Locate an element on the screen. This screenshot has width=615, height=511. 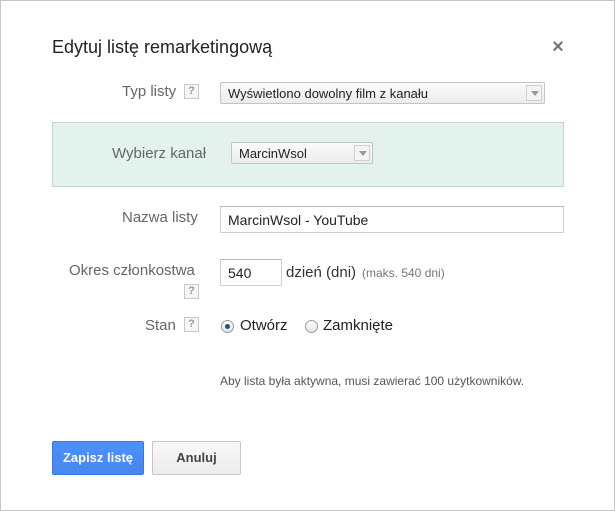
channel-select: MarcinWsol is located at coordinates (302, 153).